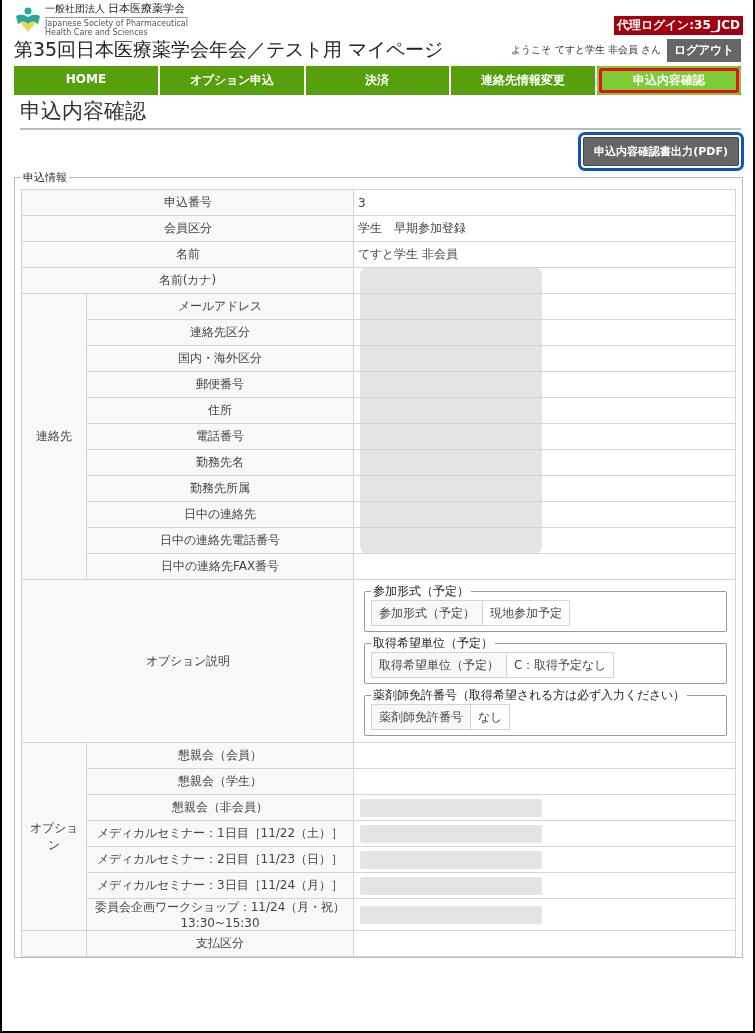 The height and width of the screenshot is (1033, 755). I want to click on field-label: オプション説明, so click(187, 660).